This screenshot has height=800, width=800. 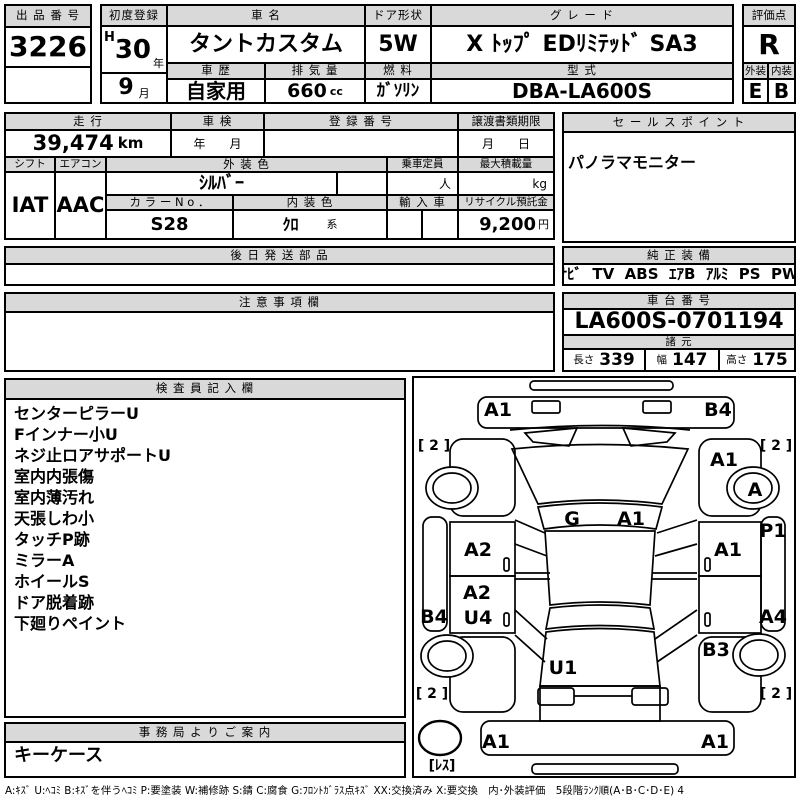 What do you see at coordinates (279, 256) in the screenshot?
I see `later-parts-header: 後 日 発 送 部 品` at bounding box center [279, 256].